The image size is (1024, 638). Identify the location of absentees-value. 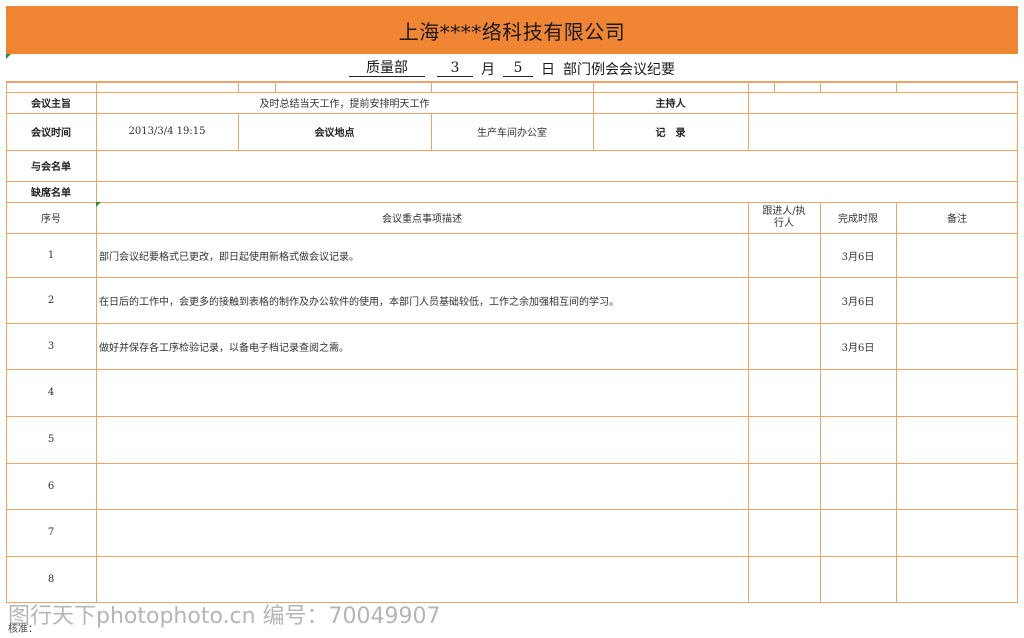
(557, 191).